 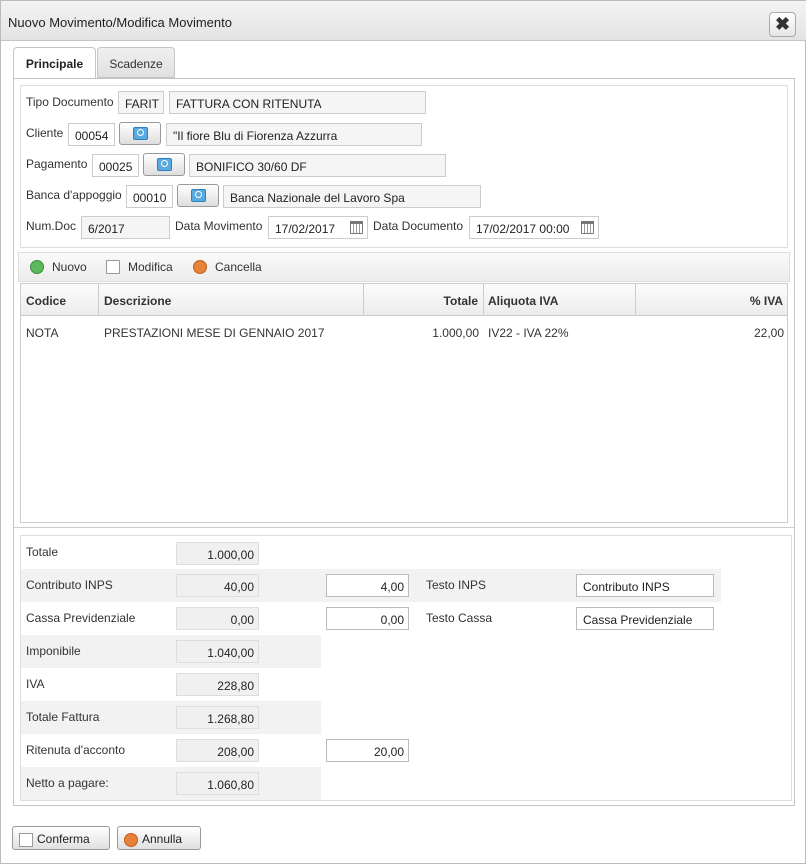 What do you see at coordinates (57, 164) in the screenshot?
I see `pagamento-label: Pagamento` at bounding box center [57, 164].